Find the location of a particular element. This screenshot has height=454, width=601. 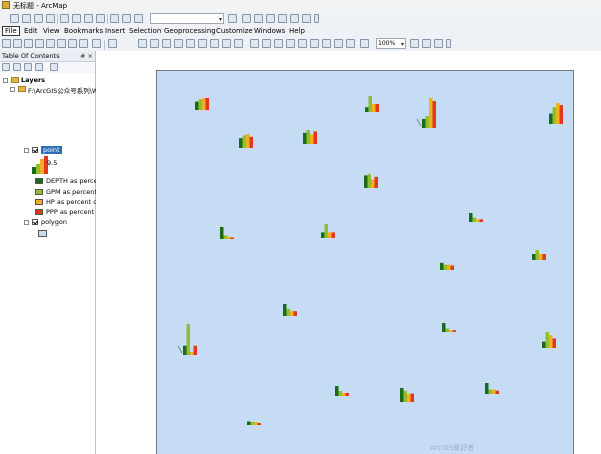

find-icon is located at coordinates (166, 43).